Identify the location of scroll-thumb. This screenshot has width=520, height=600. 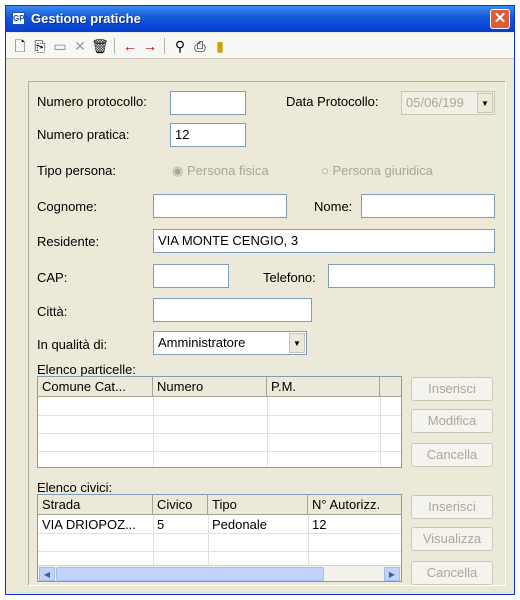
(190, 574).